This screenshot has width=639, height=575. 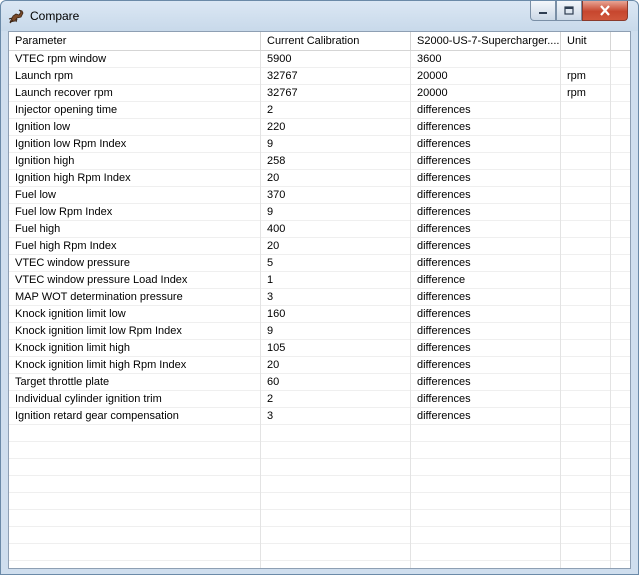 I want to click on title-bar: Compare, so click(x=319, y=16).